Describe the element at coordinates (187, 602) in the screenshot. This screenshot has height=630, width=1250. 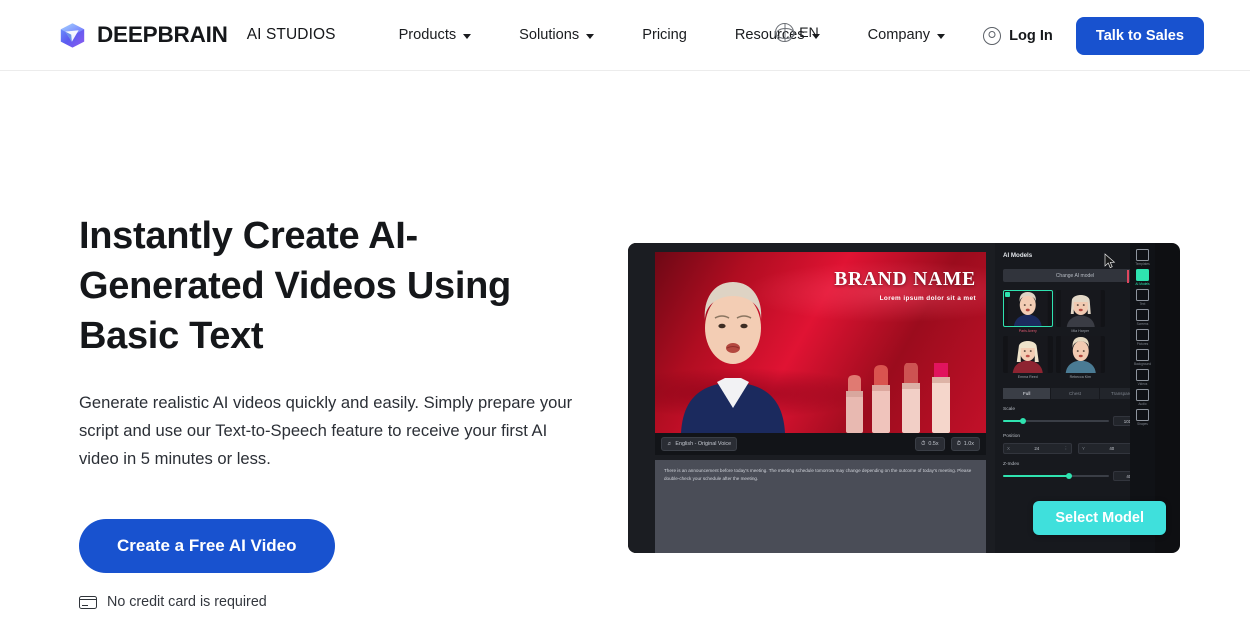
I see `no-credit-card-label: No credit card is required` at that location.